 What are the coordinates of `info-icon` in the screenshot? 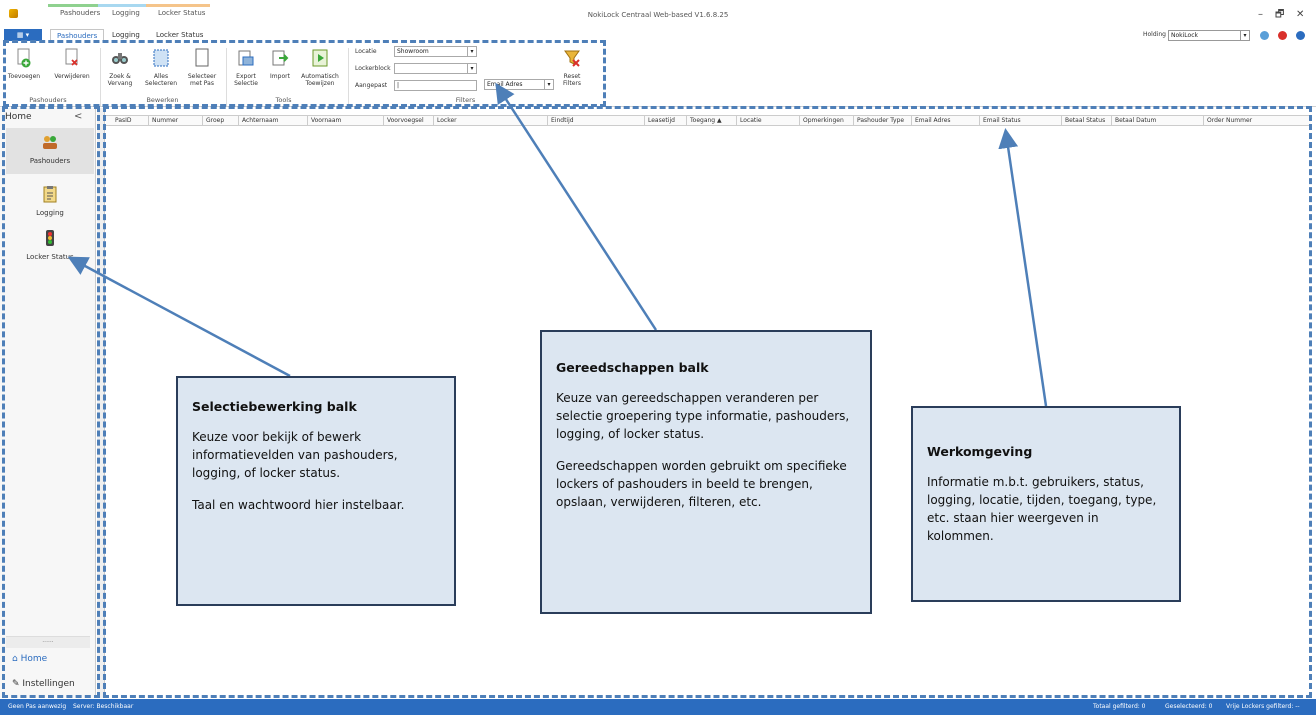 It's located at (1300, 35).